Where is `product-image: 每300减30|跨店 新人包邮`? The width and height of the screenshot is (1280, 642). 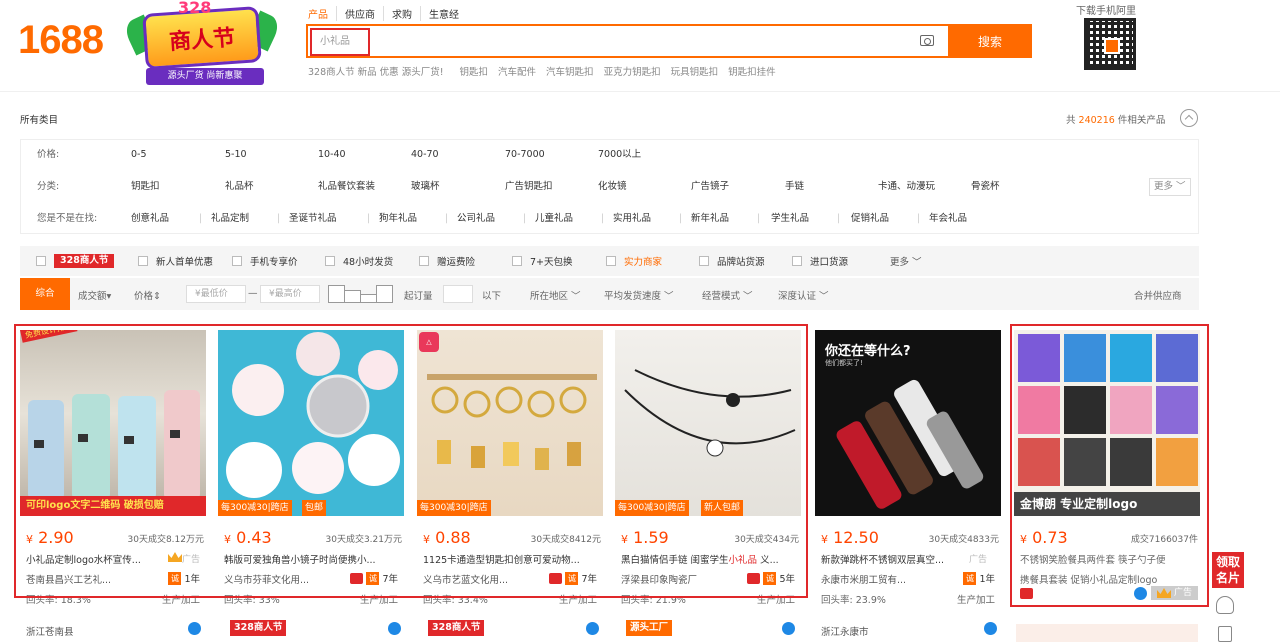
product-image: 每300减30|跨店 新人包邮 is located at coordinates (708, 423).